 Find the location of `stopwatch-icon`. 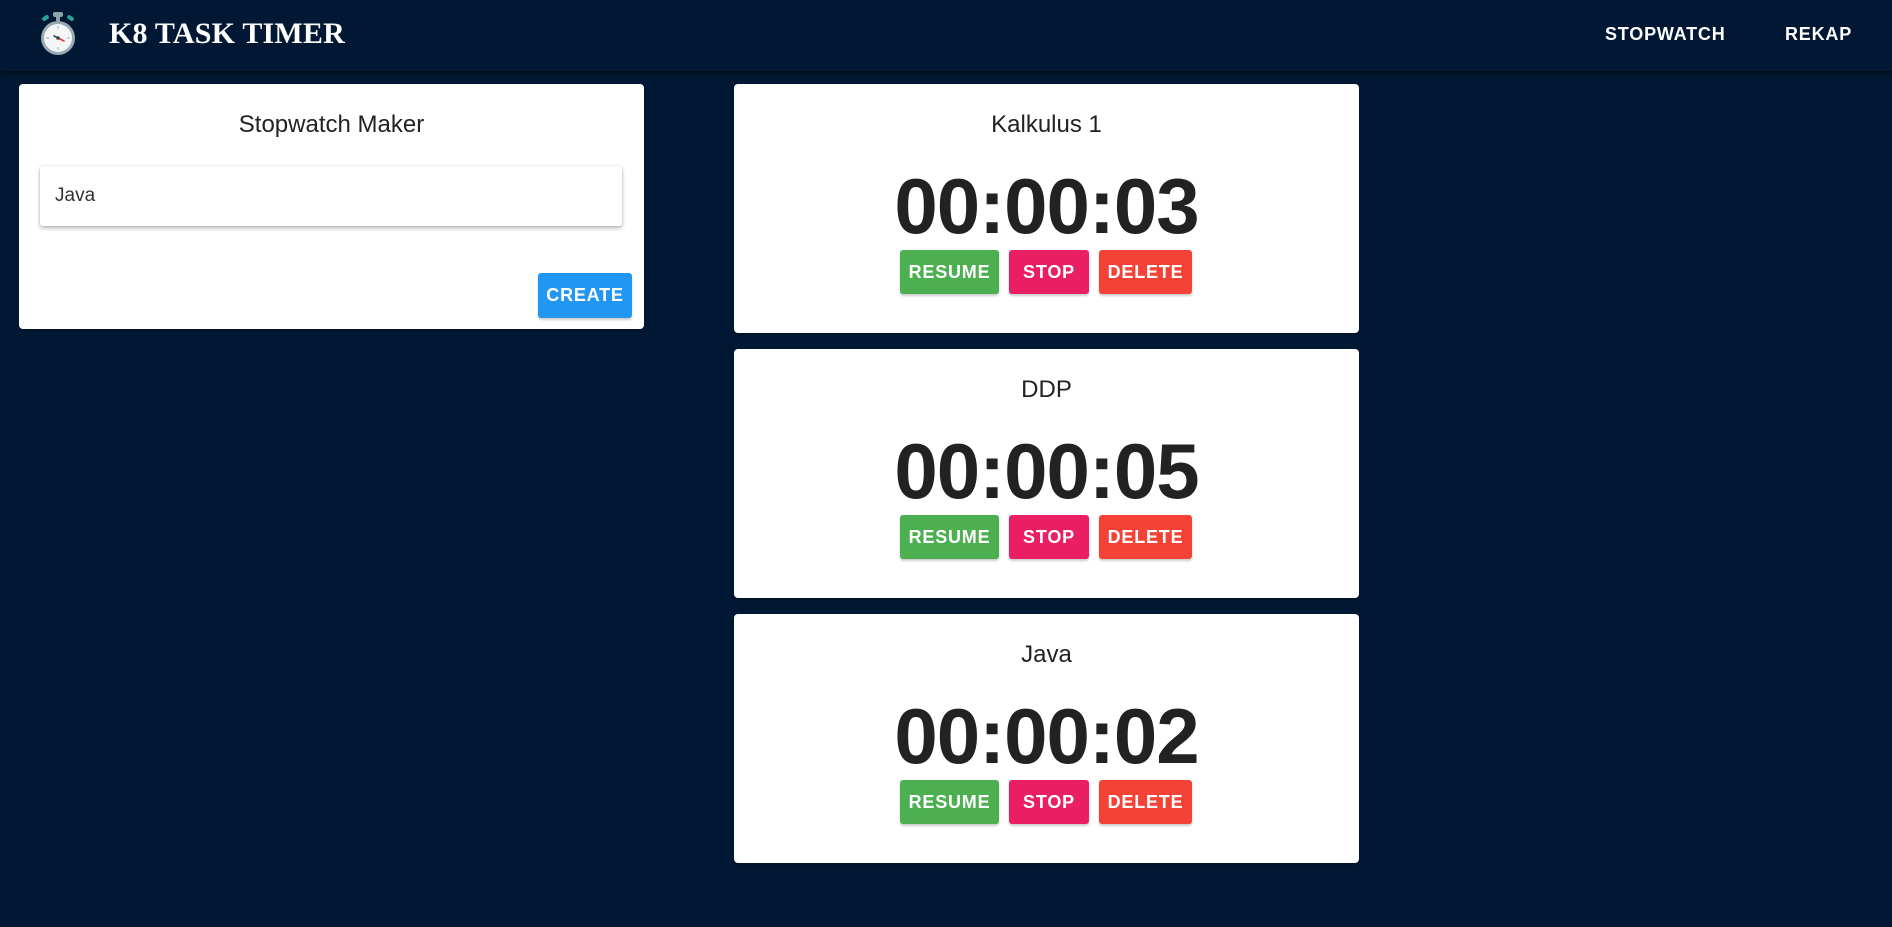

stopwatch-icon is located at coordinates (58, 33).